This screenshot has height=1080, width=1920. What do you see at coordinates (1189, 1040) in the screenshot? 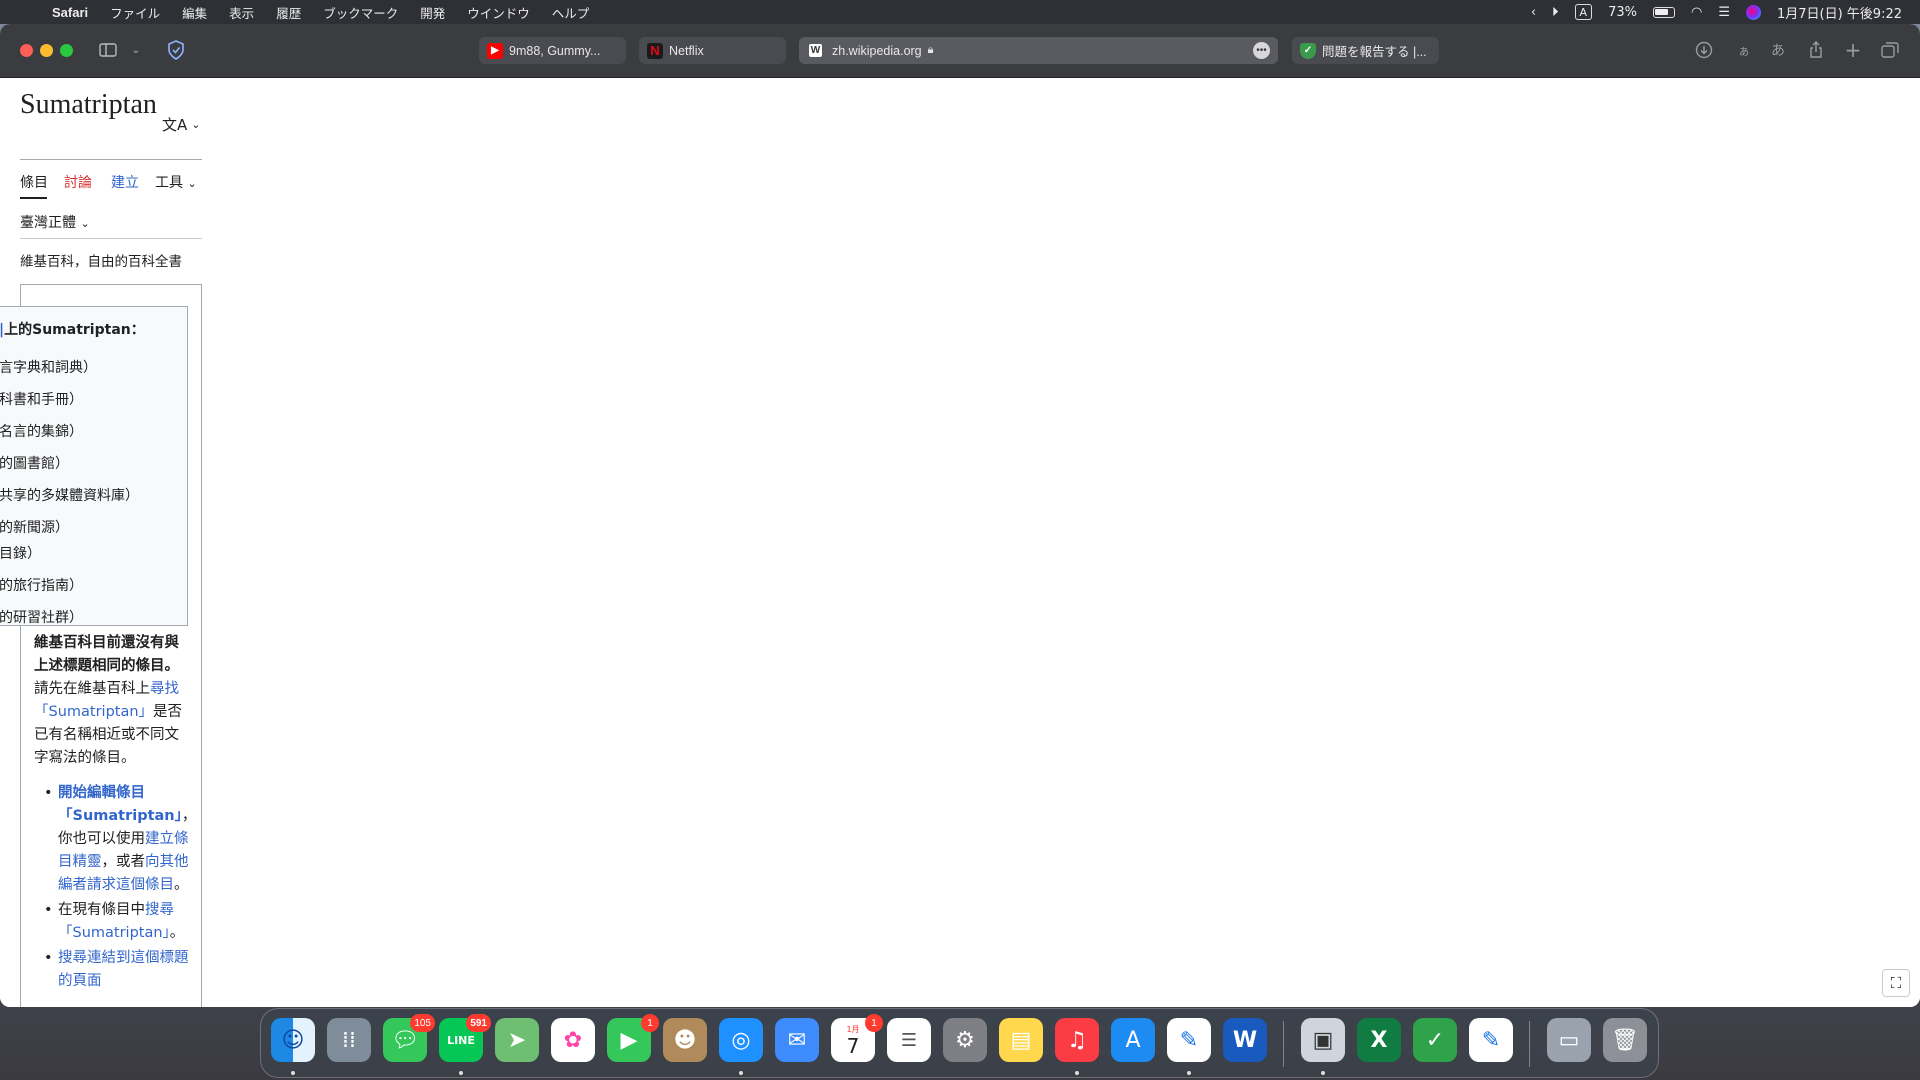
I see `freeform-icon: ✎` at bounding box center [1189, 1040].